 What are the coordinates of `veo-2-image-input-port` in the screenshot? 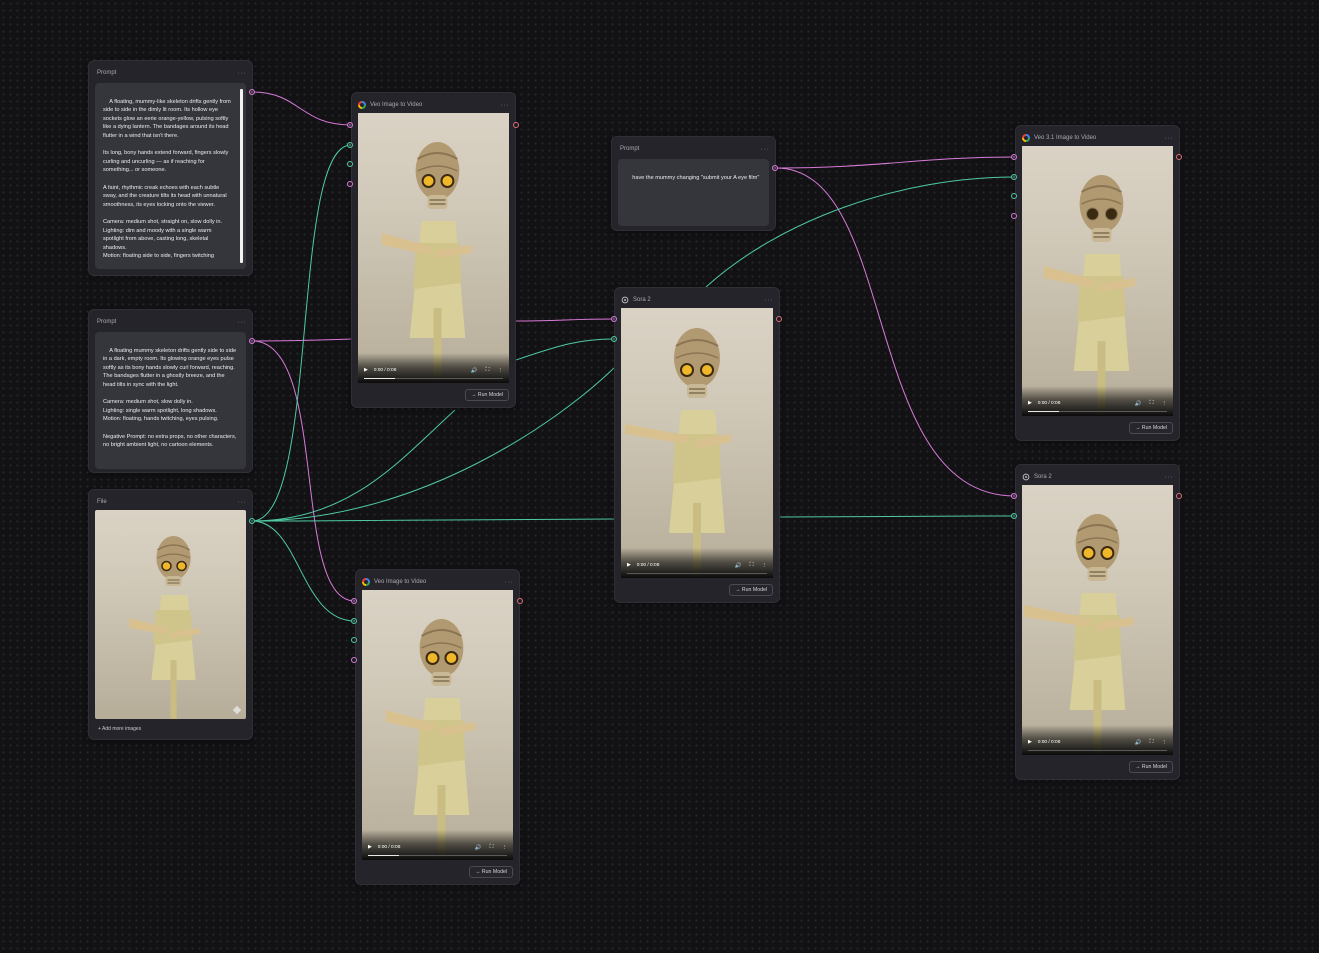 It's located at (354, 621).